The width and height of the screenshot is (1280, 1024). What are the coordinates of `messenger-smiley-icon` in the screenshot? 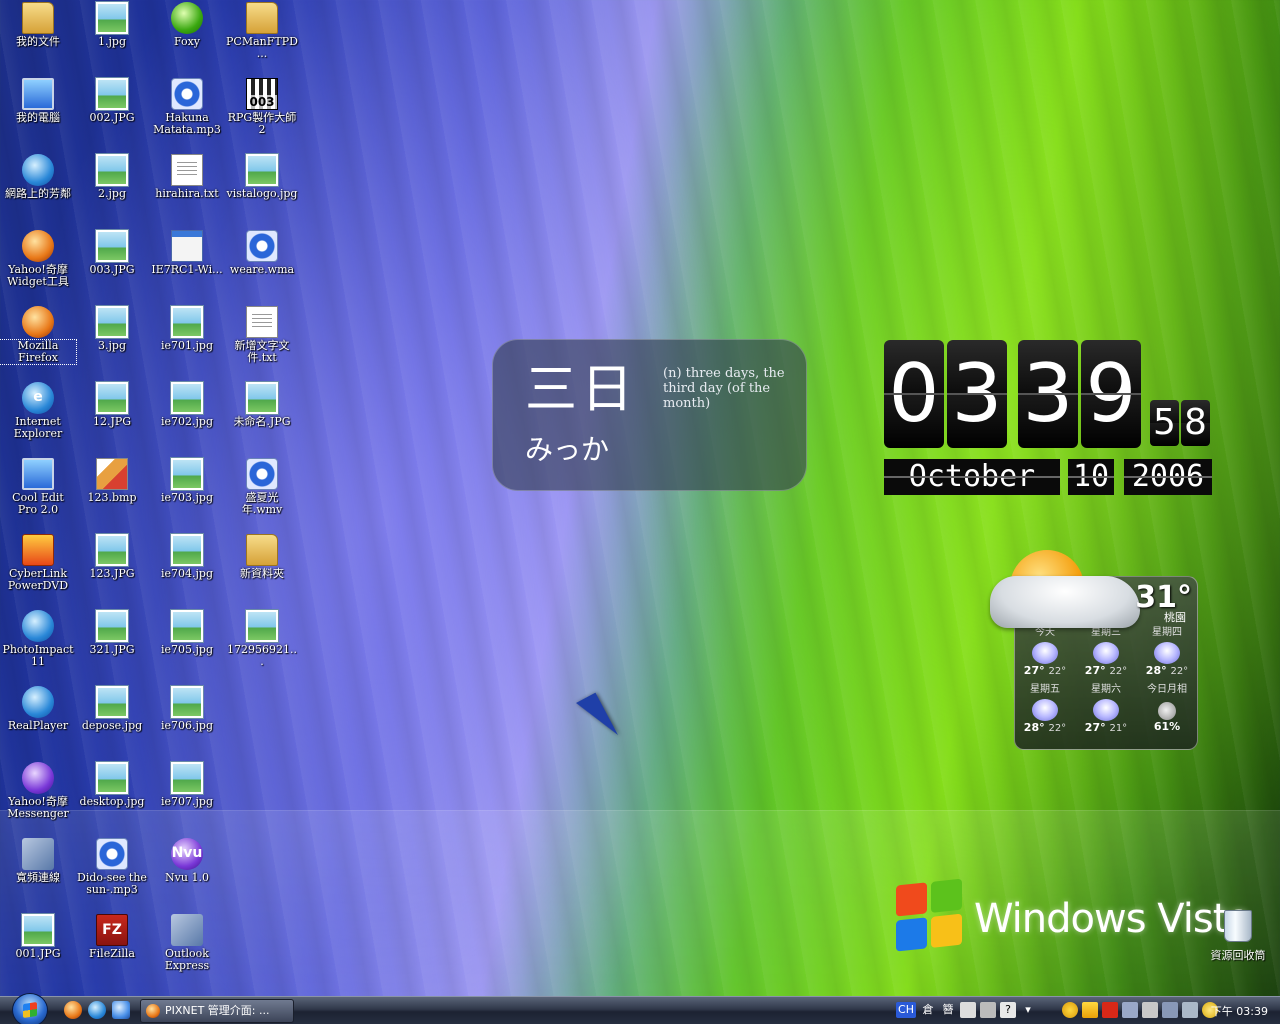 It's located at (1070, 1010).